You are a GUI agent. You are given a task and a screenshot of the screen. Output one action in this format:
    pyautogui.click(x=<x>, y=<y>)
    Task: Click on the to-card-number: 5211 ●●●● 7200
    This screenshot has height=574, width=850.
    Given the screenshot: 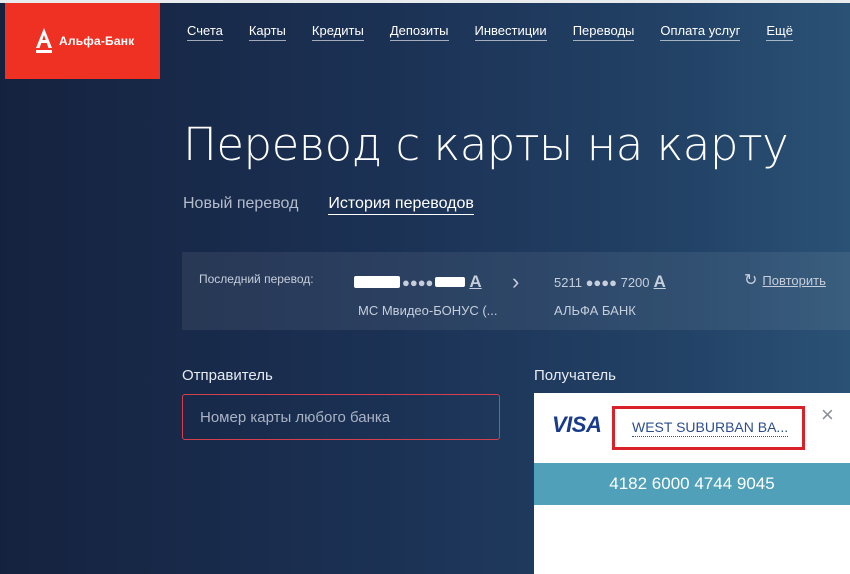 What is the action you would take?
    pyautogui.click(x=602, y=282)
    